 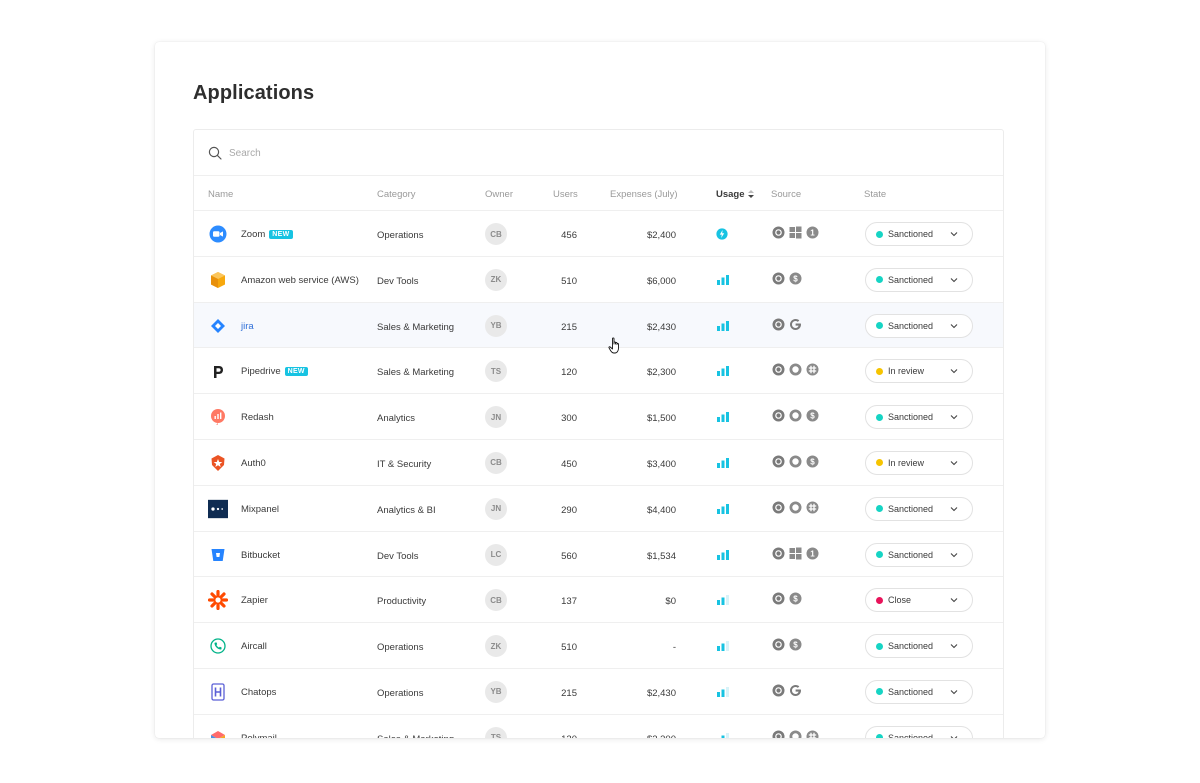 I want to click on expenses-cell: $6,000, so click(x=661, y=281).